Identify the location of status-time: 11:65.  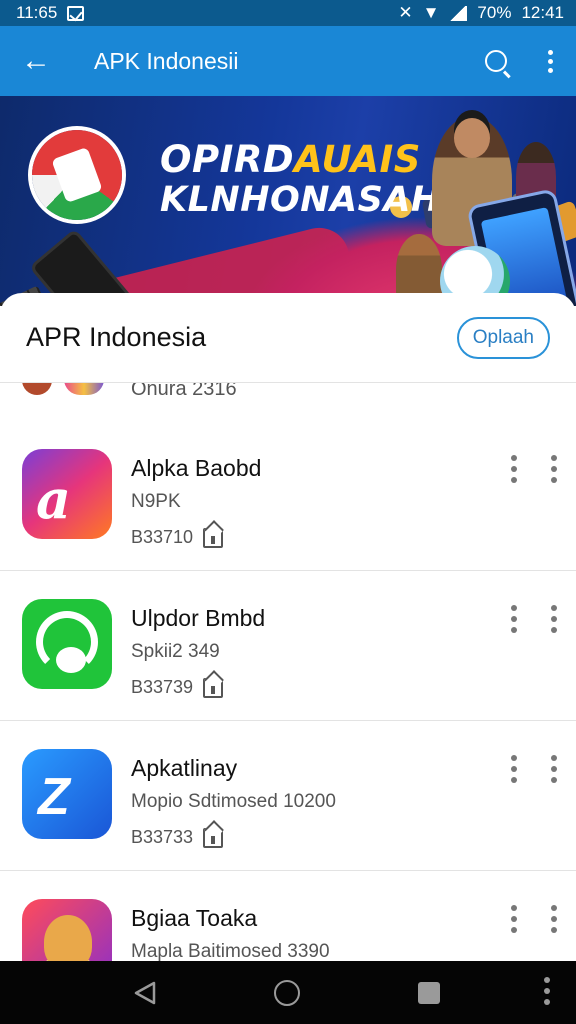
(37, 12).